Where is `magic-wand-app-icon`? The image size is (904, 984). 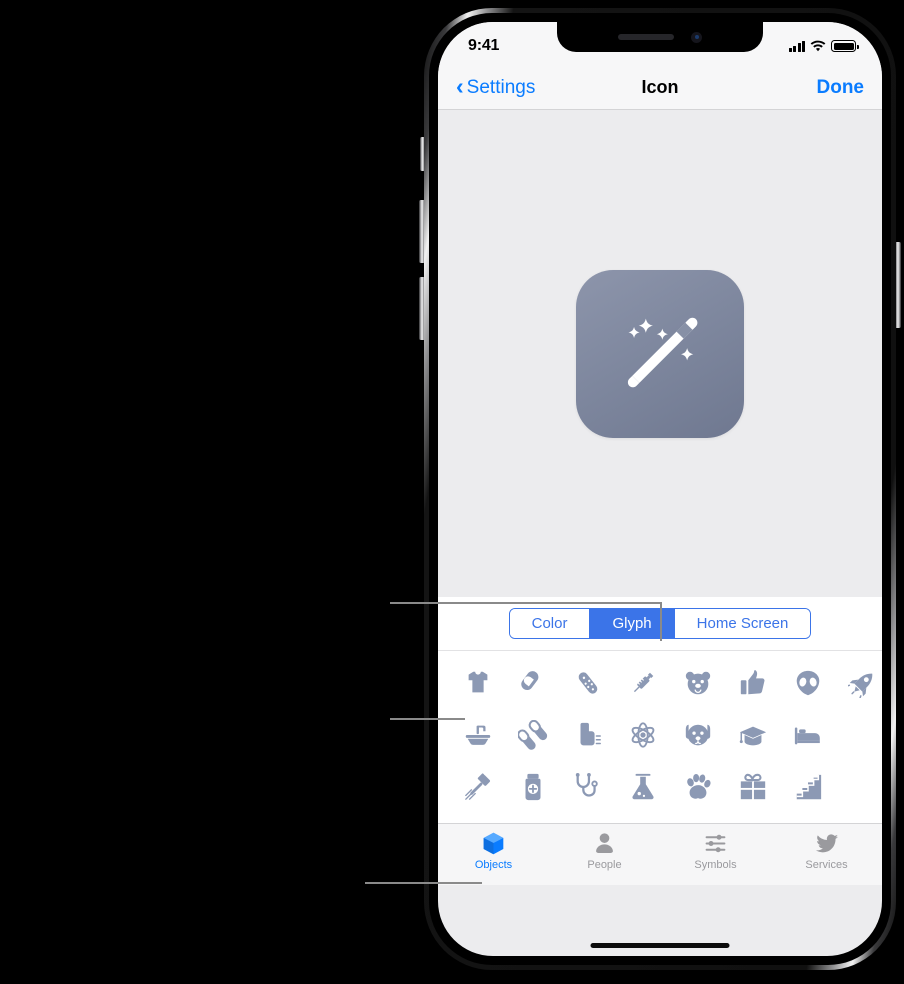 magic-wand-app-icon is located at coordinates (660, 353).